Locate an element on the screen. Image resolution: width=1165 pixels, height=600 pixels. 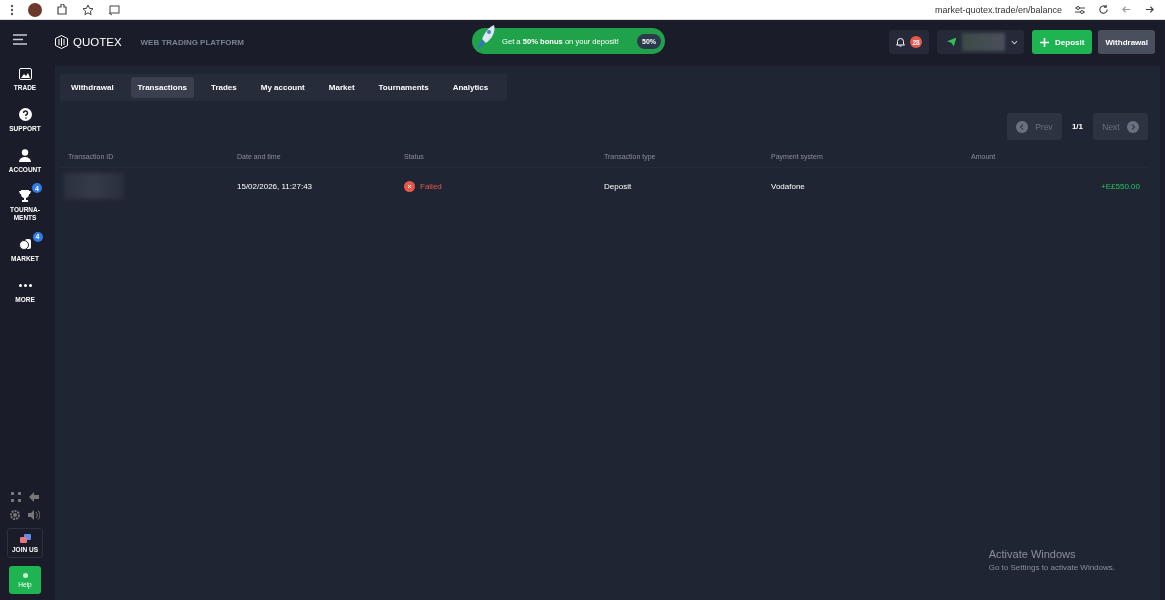
more-dots-icon is located at coordinates (25, 285).